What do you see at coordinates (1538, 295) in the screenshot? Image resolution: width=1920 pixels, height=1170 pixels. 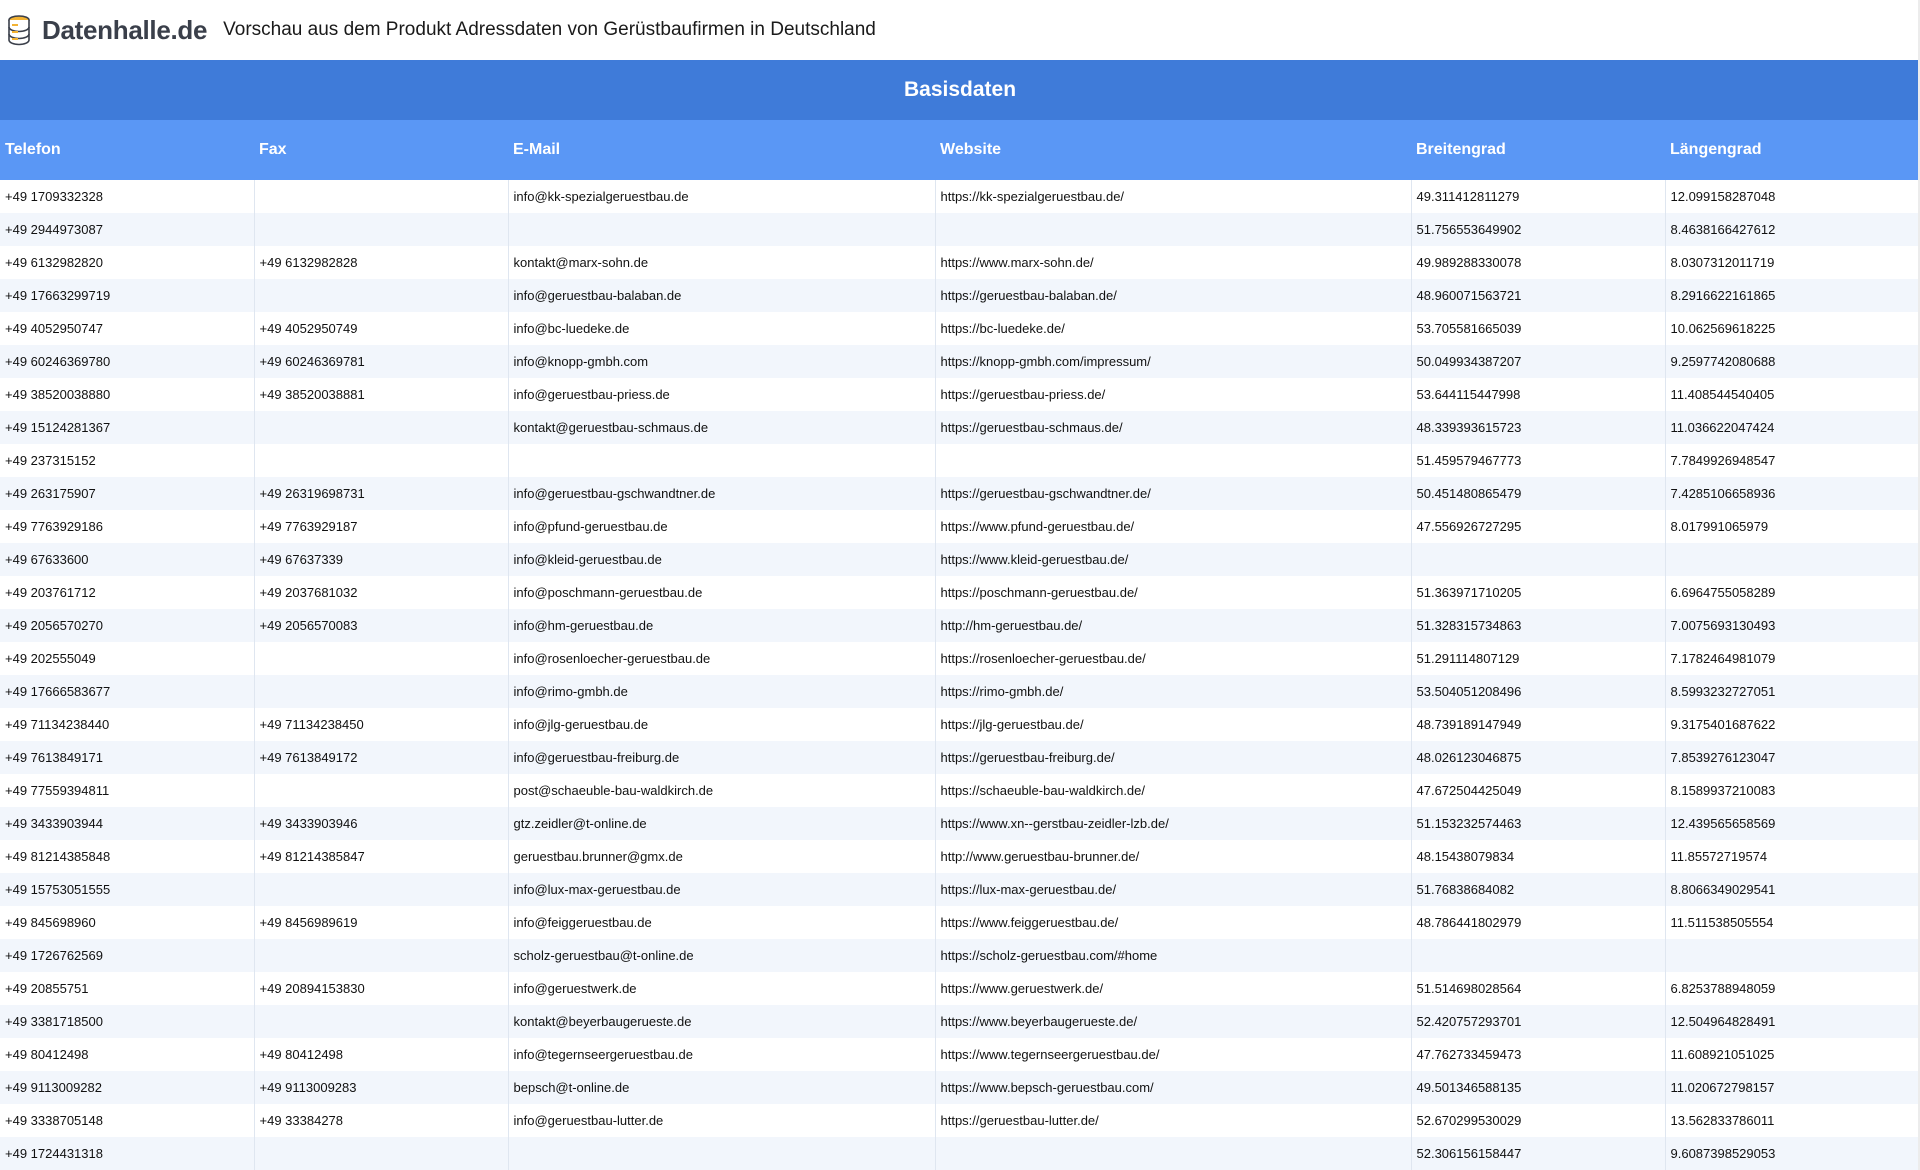 I see `cell-breitengrad: 48.960071563721` at bounding box center [1538, 295].